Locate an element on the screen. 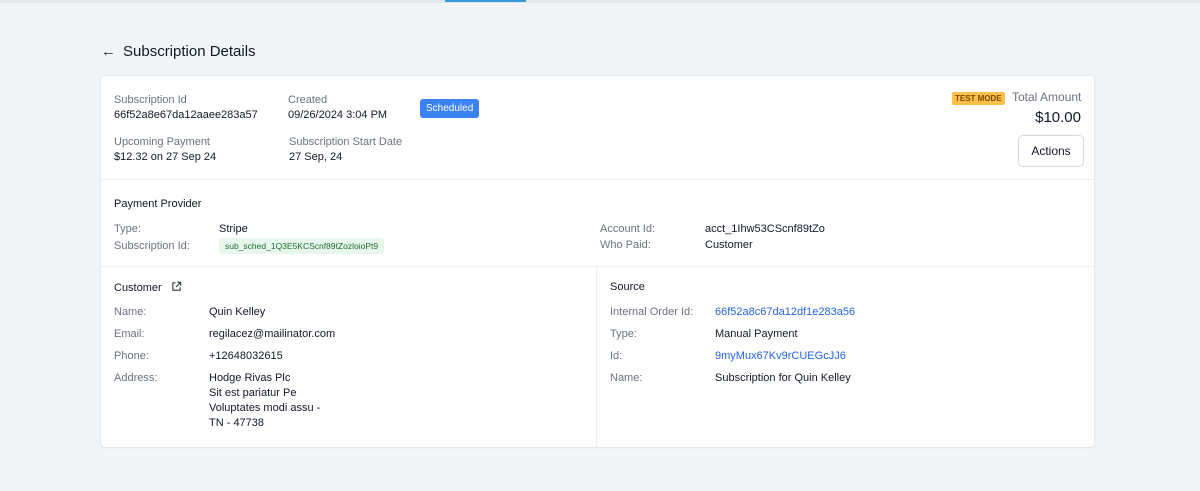 This screenshot has height=491, width=1200. account-id-value: acct_1Ihw53CScnf89tZo is located at coordinates (765, 229).